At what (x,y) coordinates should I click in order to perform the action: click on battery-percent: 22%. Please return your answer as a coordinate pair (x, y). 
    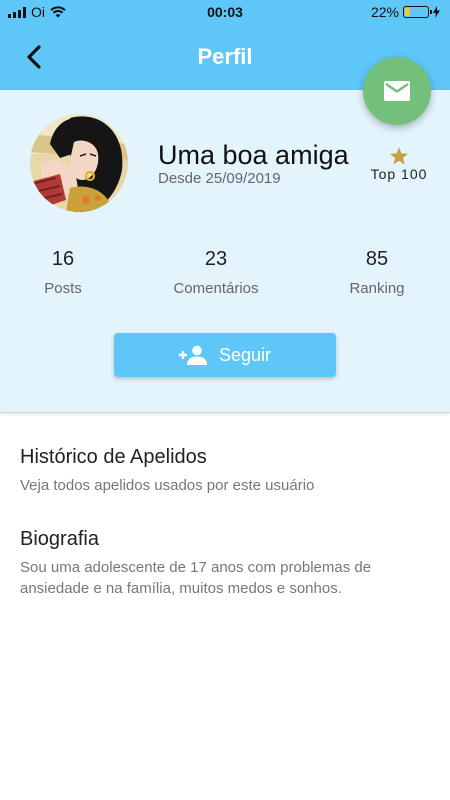
    Looking at the image, I should click on (384, 12).